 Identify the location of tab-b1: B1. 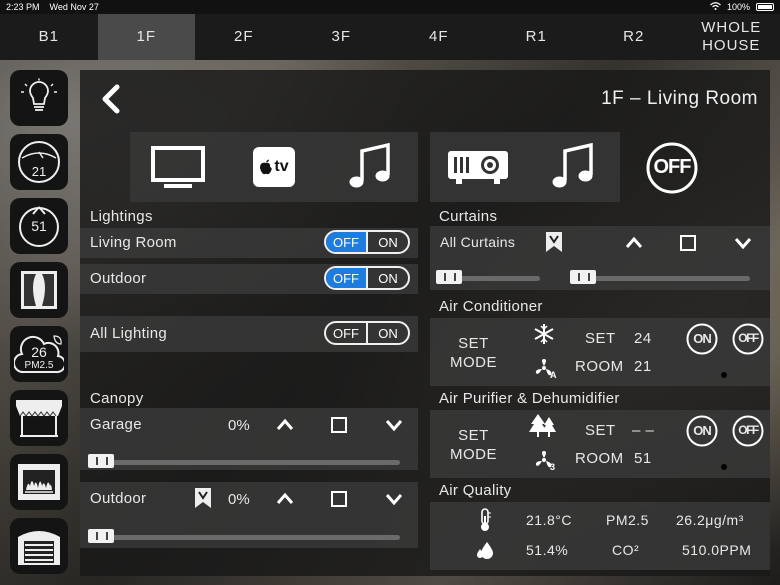
(49, 37).